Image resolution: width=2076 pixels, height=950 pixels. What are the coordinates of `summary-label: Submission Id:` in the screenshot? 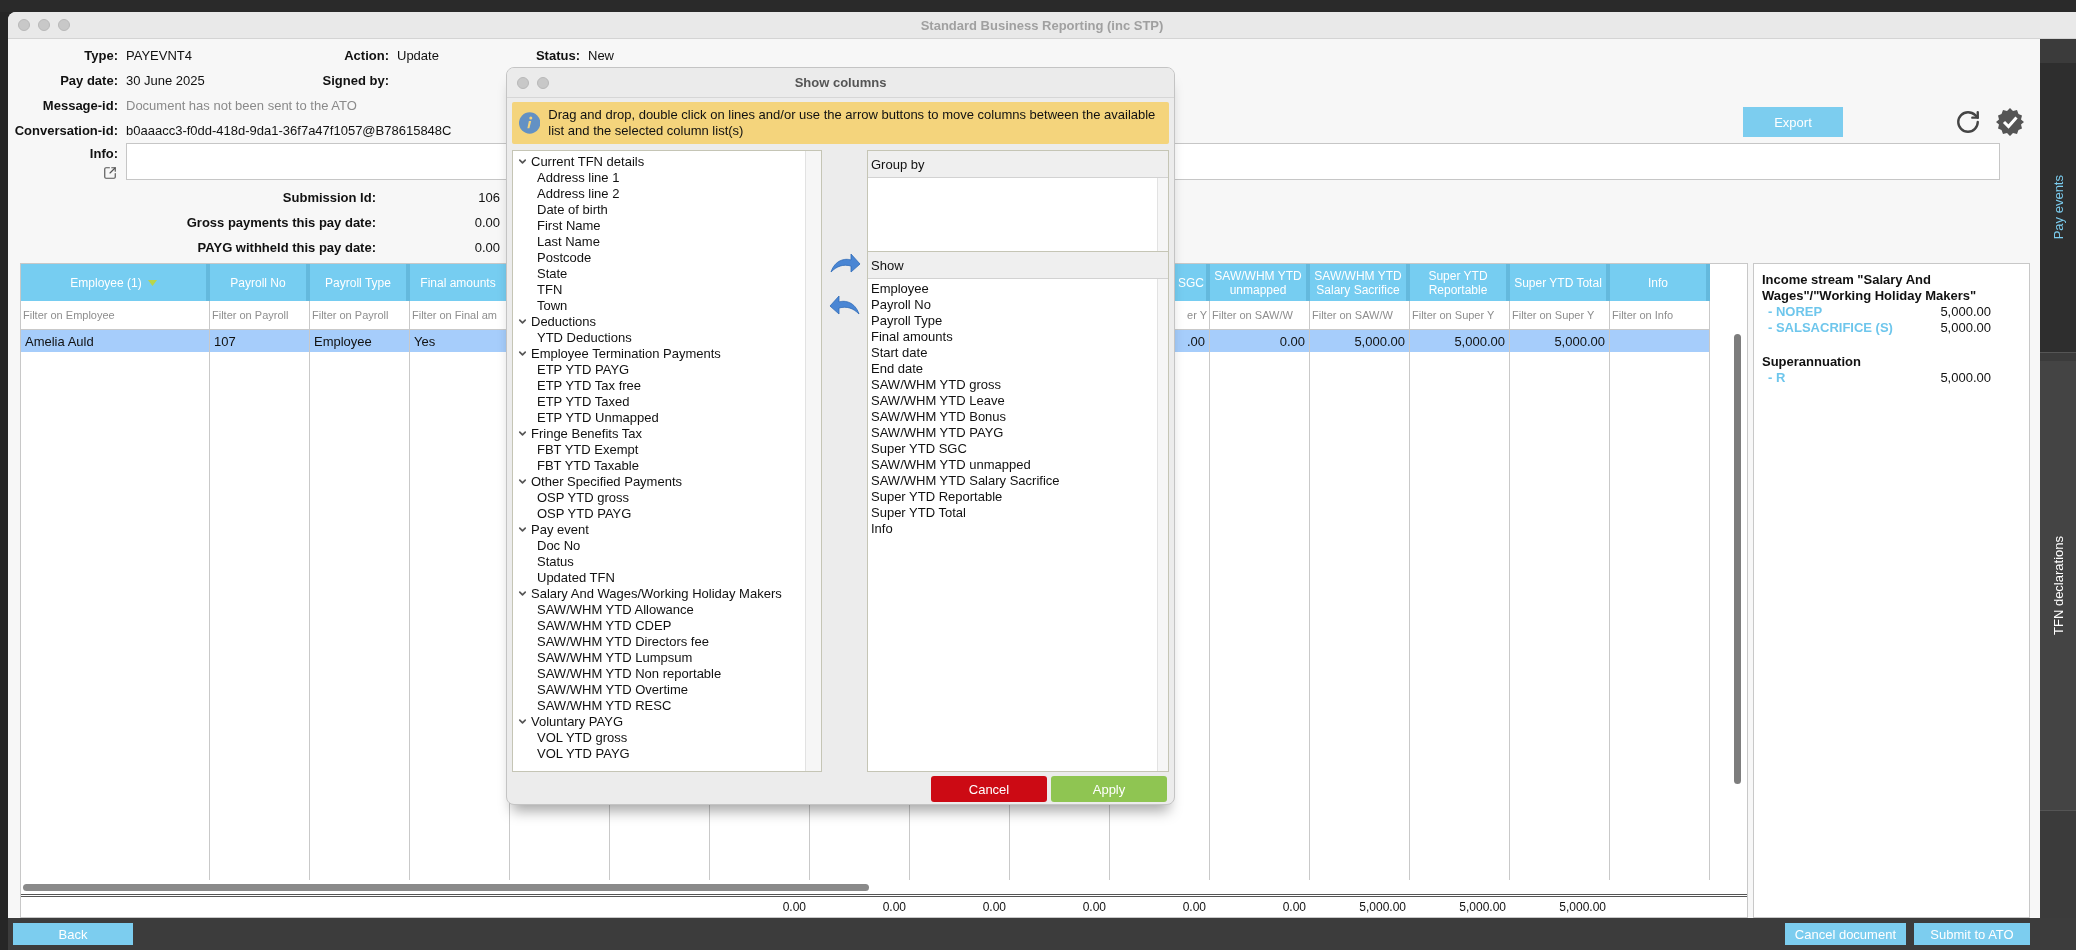 It's located at (328, 197).